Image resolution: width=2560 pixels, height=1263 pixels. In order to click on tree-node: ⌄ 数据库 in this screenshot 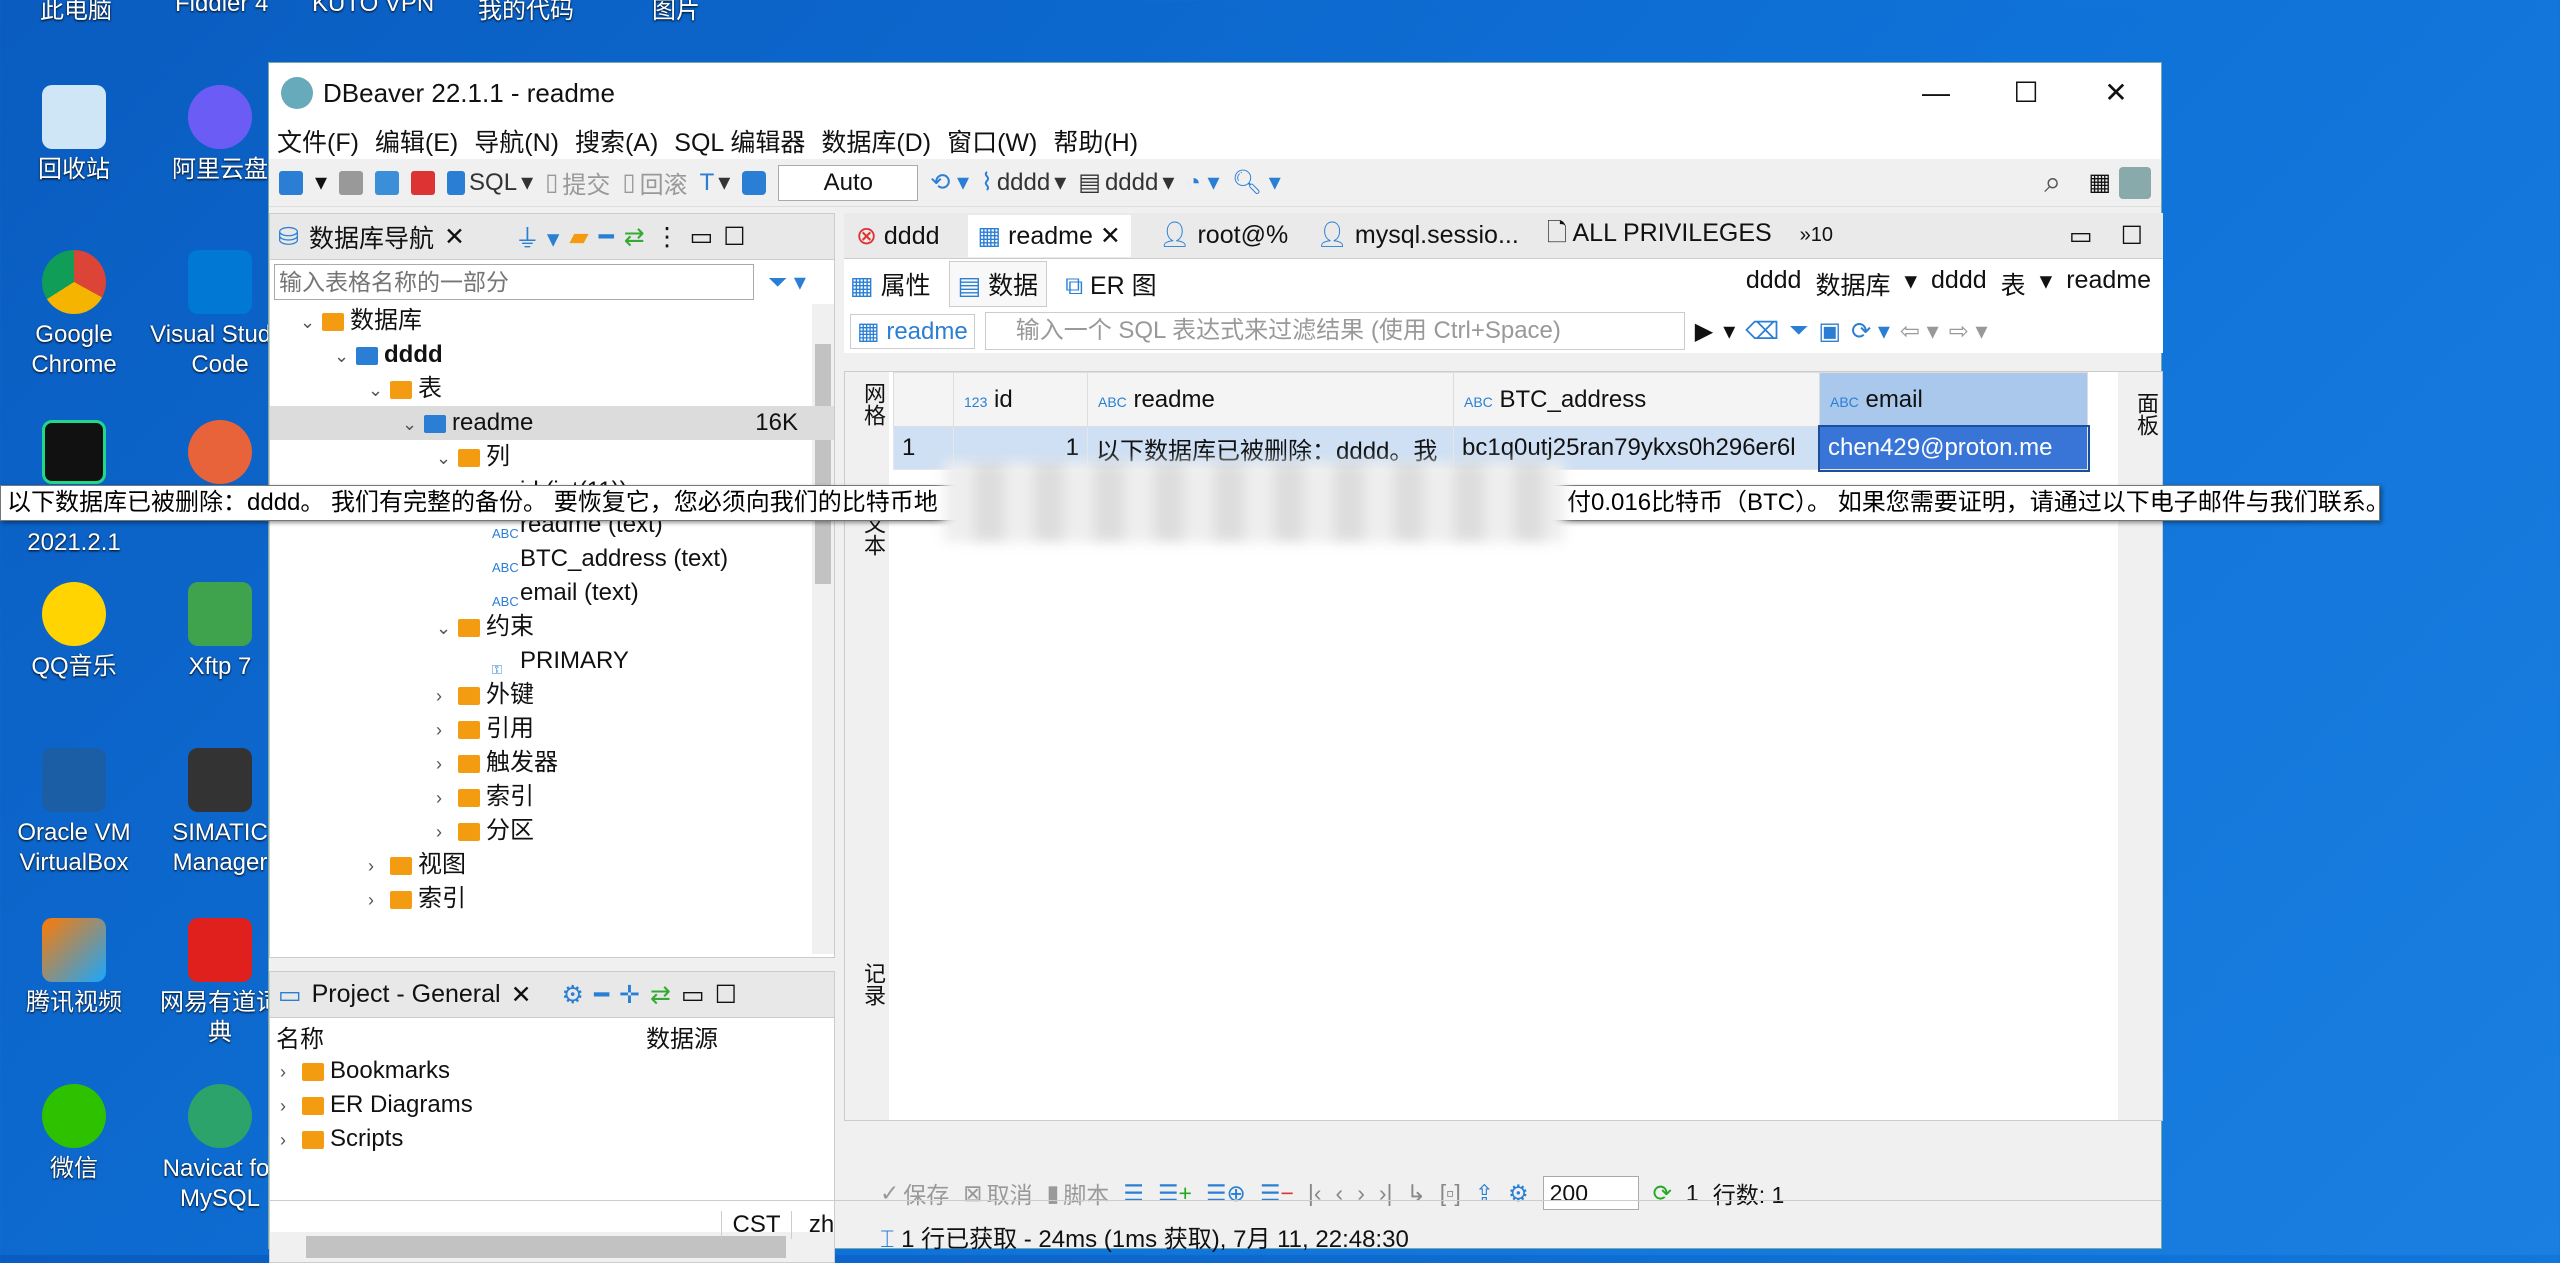, I will do `click(552, 321)`.